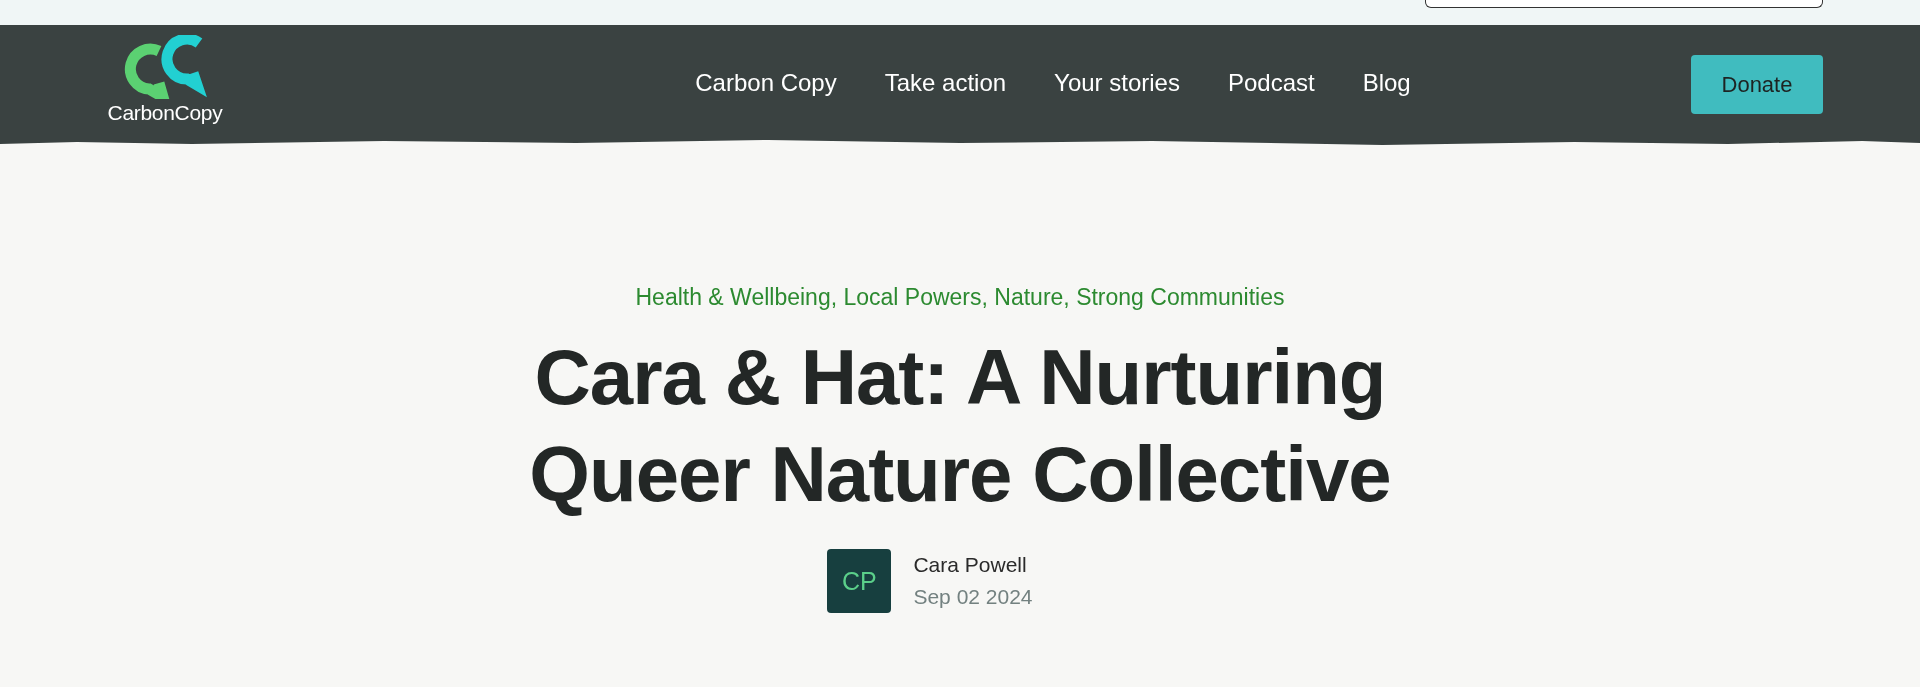 The width and height of the screenshot is (1920, 687). What do you see at coordinates (766, 83) in the screenshot?
I see `nav-link: Carbon Copy` at bounding box center [766, 83].